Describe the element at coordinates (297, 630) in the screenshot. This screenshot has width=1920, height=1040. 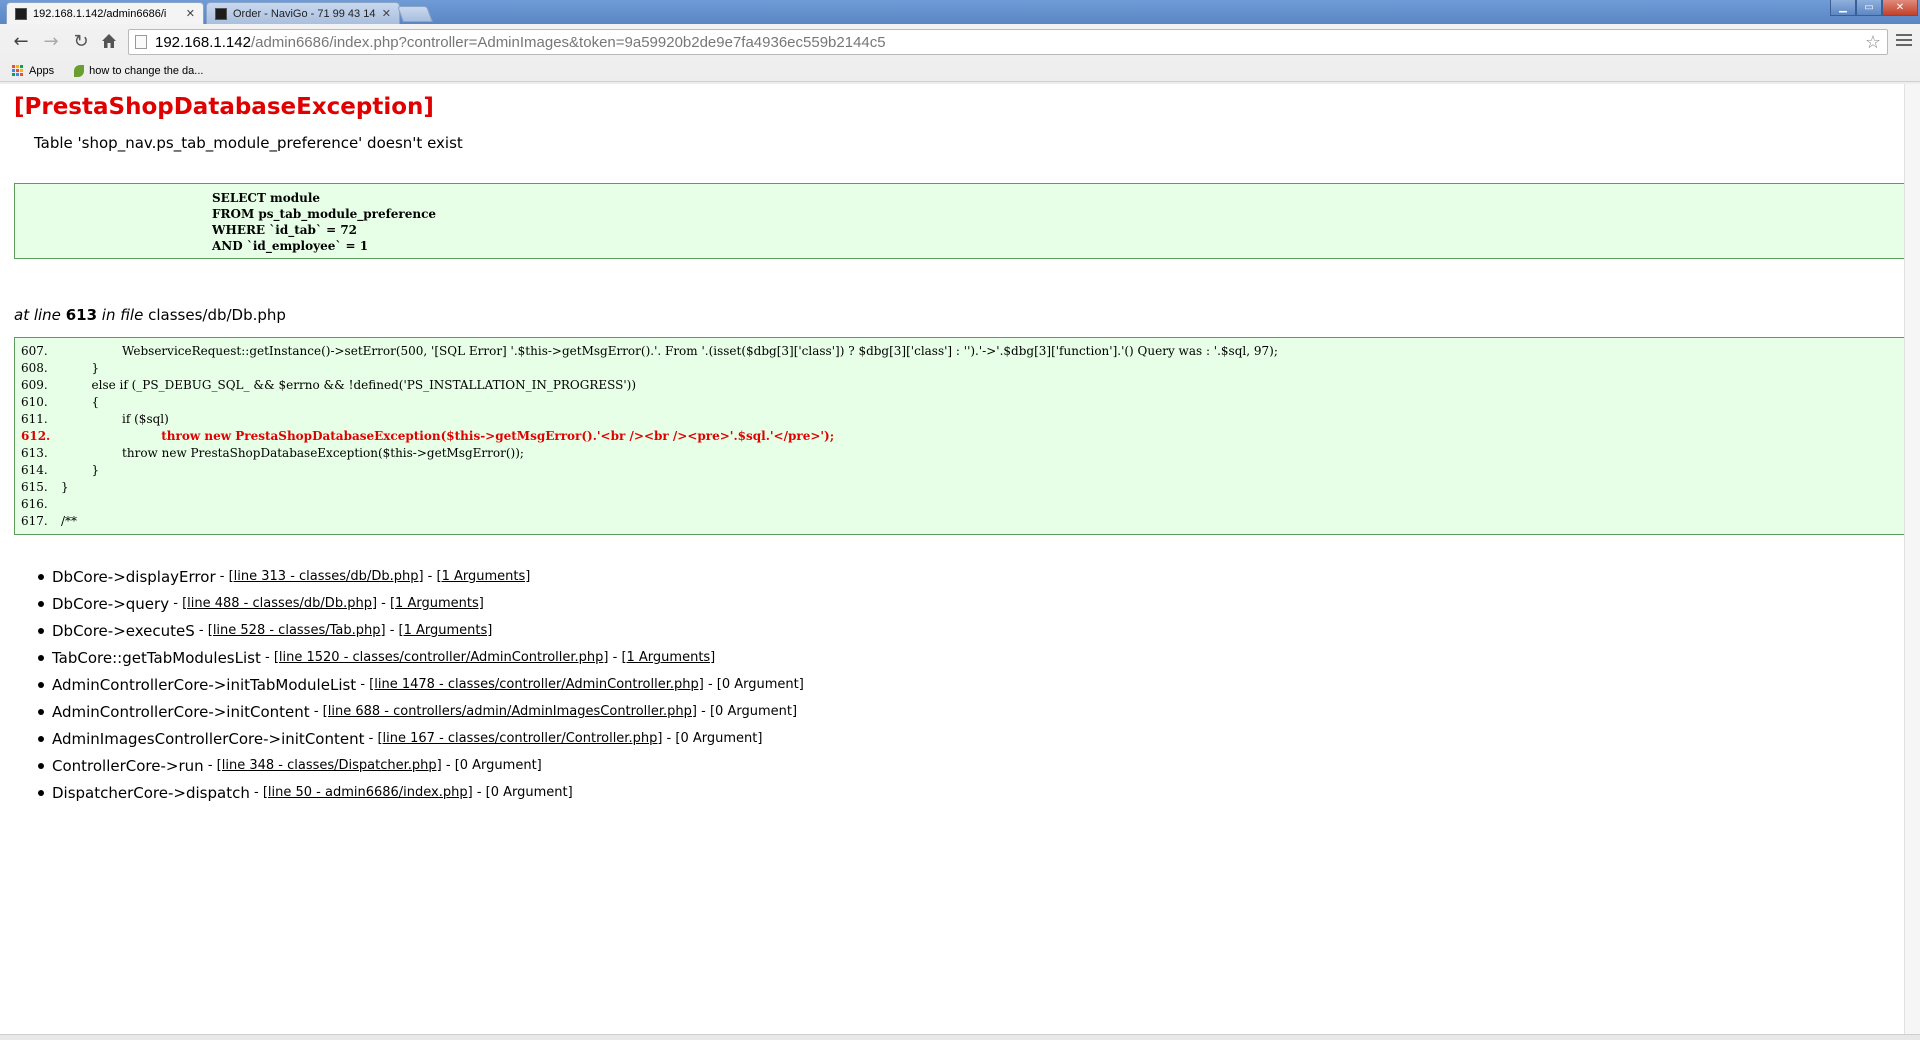
I see `trace-location-link: [line 528 - classes/Tab.php]` at that location.